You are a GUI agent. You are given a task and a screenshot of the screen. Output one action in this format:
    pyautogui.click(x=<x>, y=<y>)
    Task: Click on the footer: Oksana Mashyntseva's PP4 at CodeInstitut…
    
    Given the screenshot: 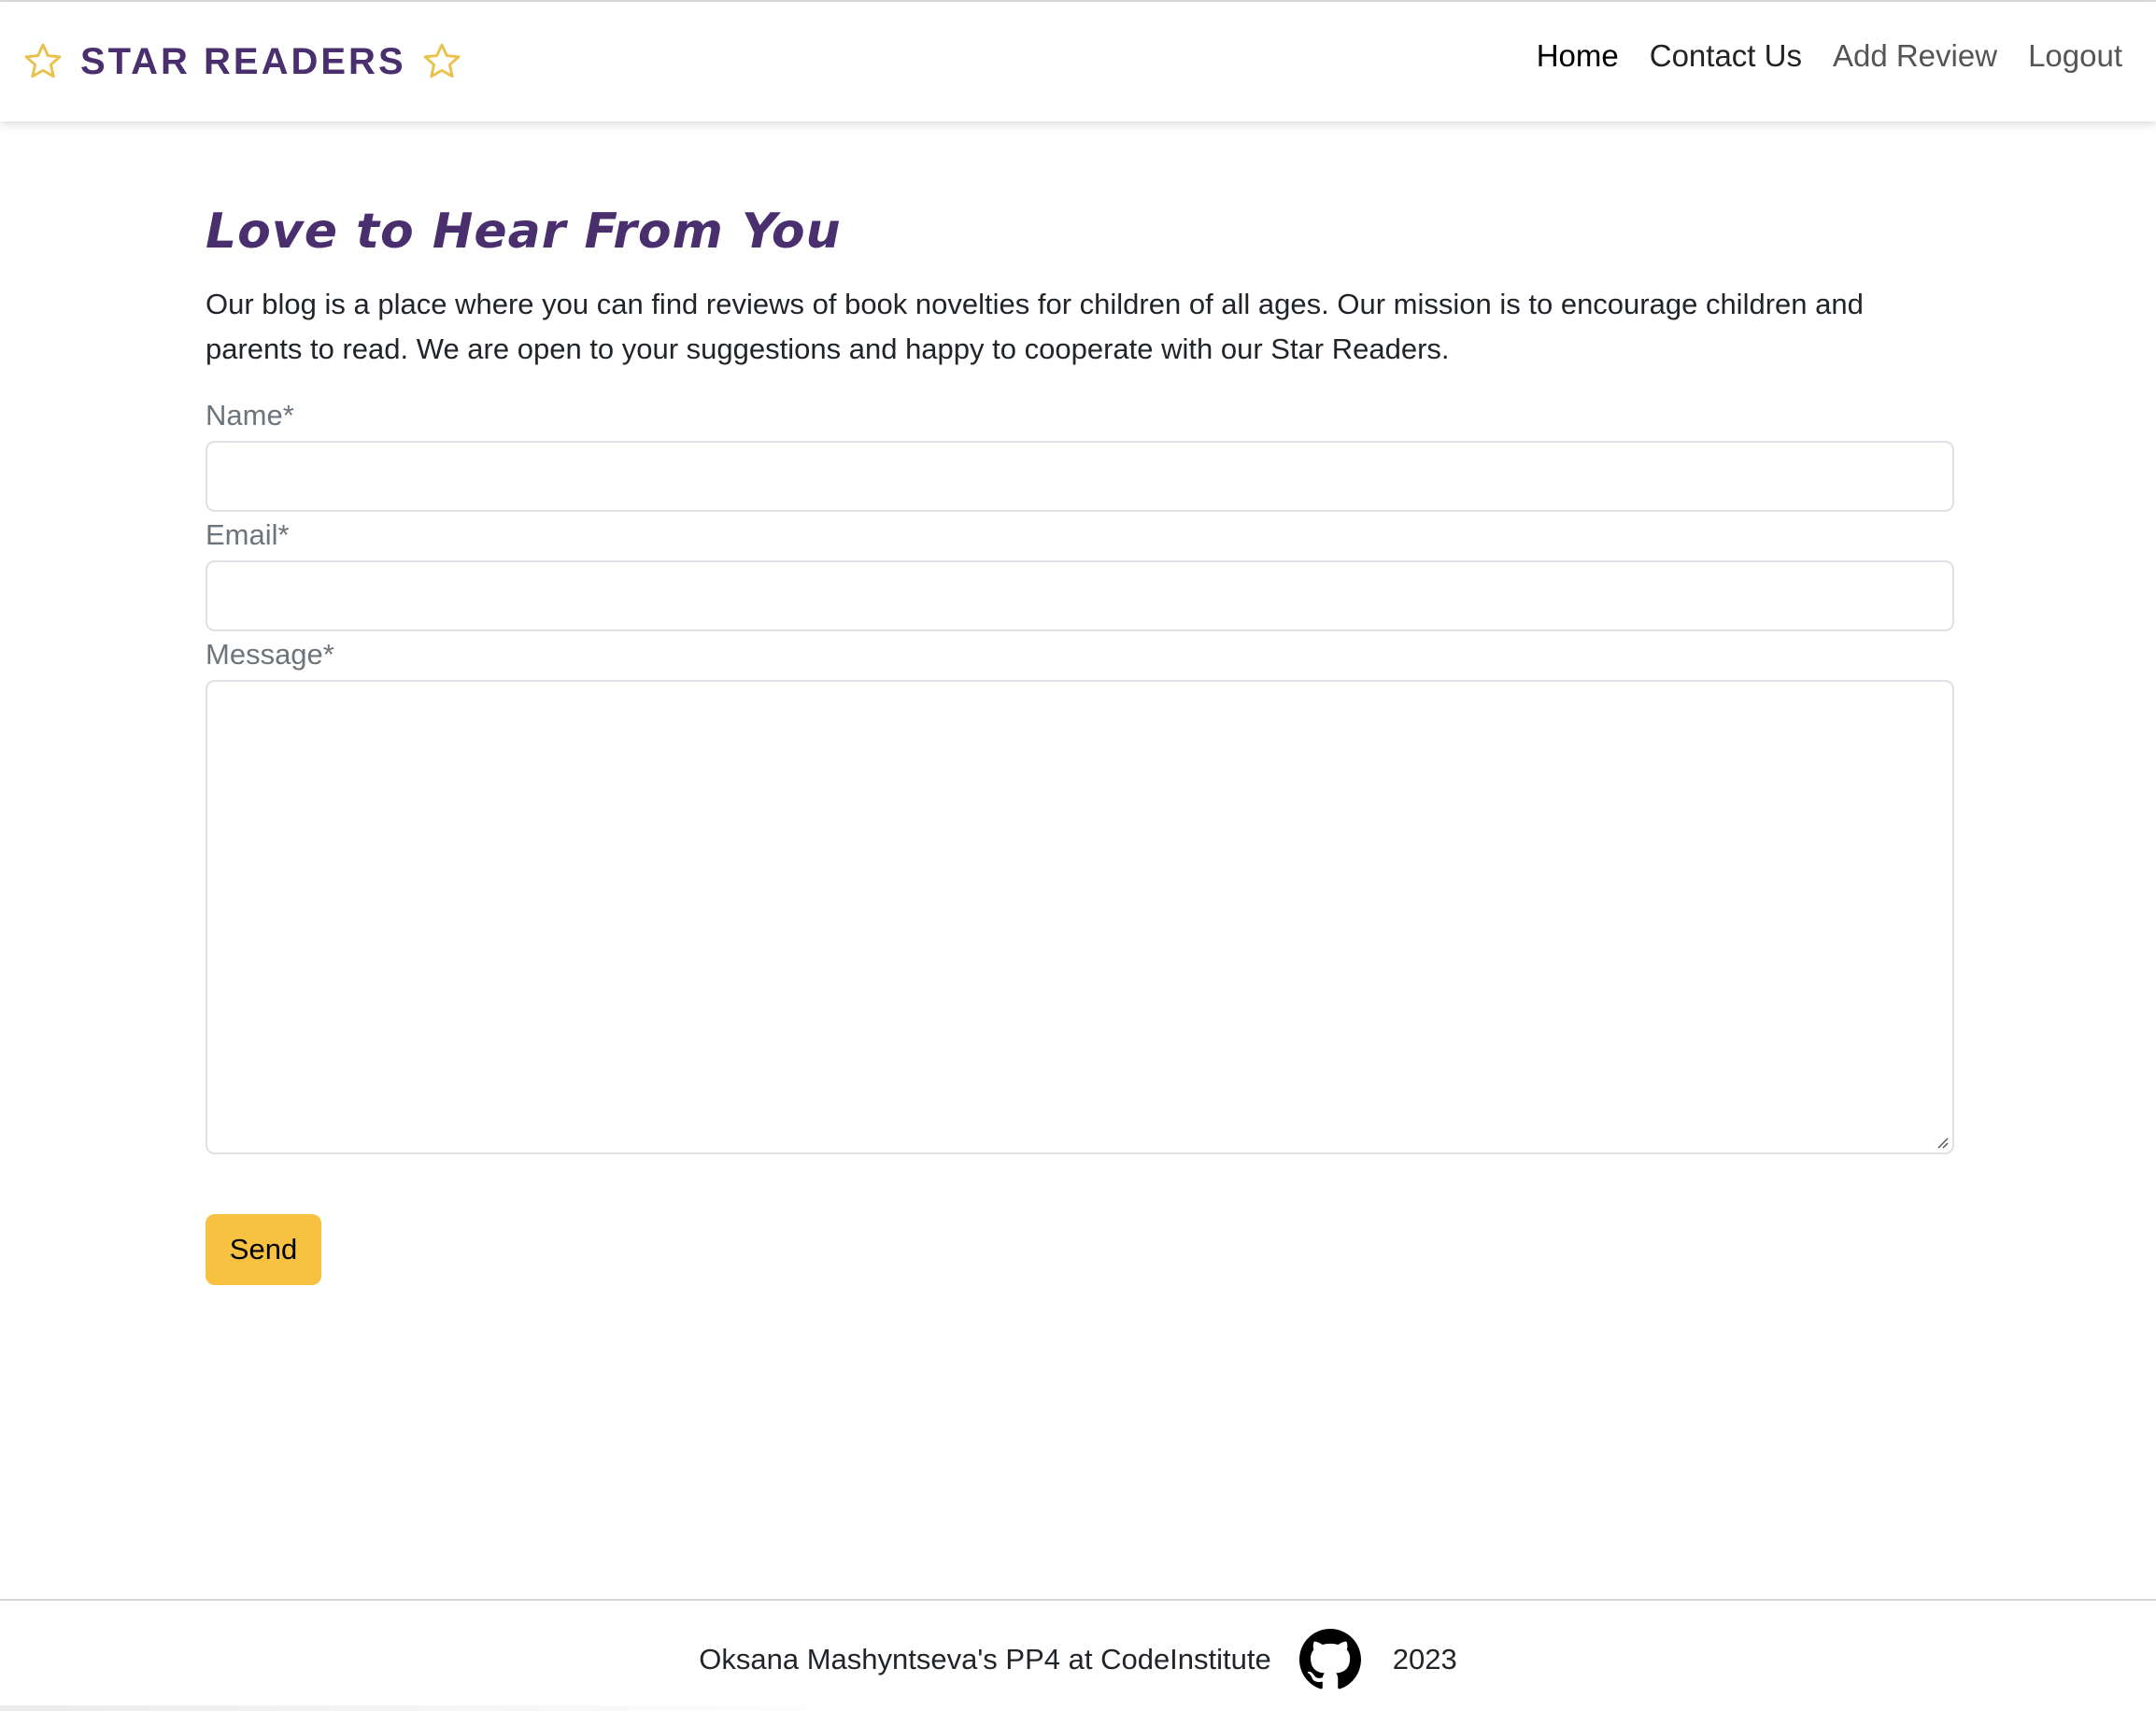 What is the action you would take?
    pyautogui.click(x=1078, y=1655)
    